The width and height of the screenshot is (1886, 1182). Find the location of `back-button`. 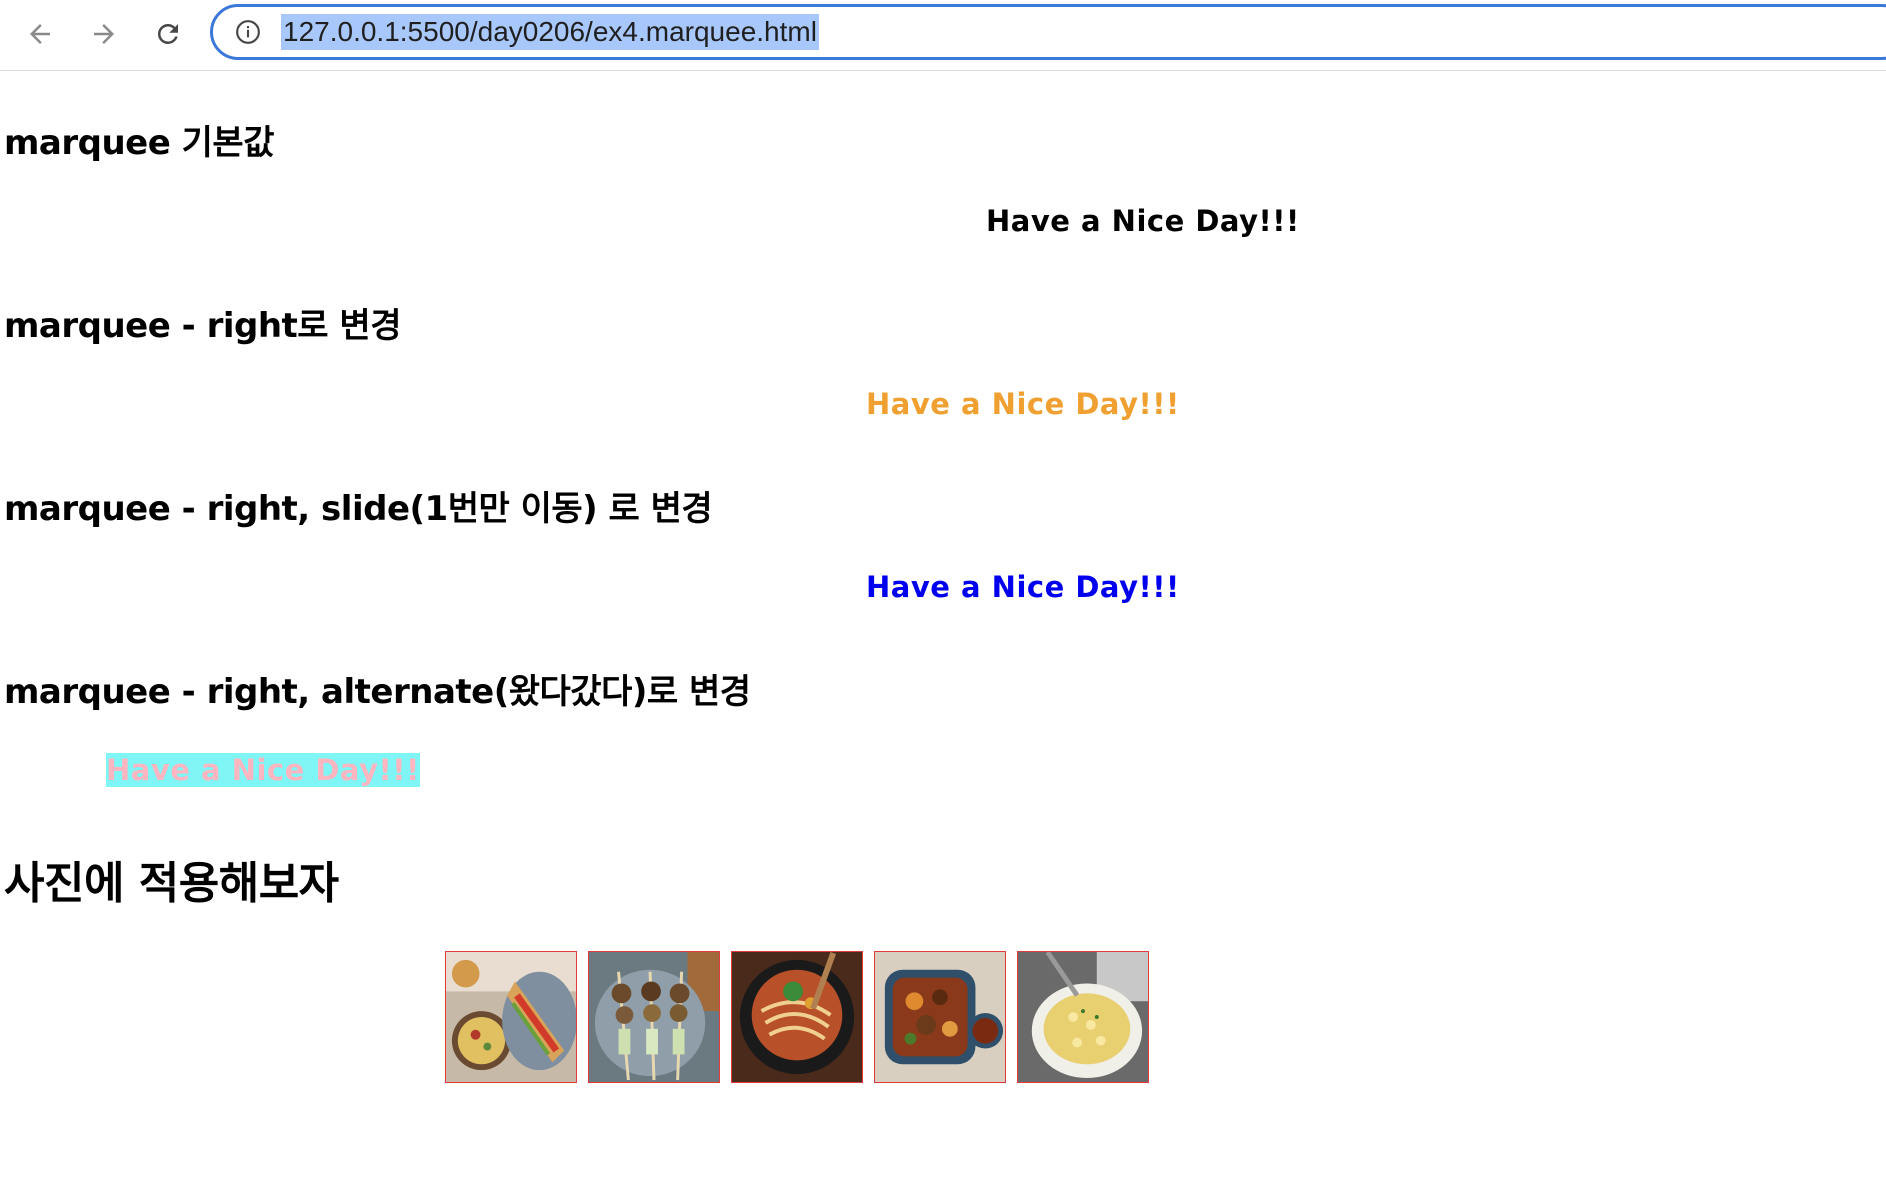

back-button is located at coordinates (40, 34).